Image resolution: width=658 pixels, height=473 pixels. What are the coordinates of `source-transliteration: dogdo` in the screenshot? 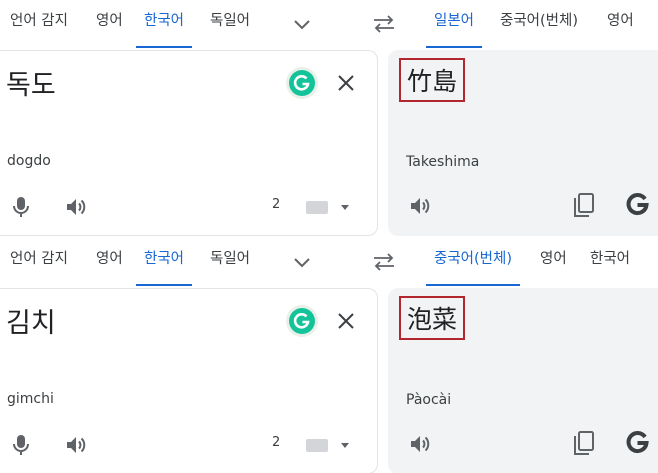 It's located at (29, 161).